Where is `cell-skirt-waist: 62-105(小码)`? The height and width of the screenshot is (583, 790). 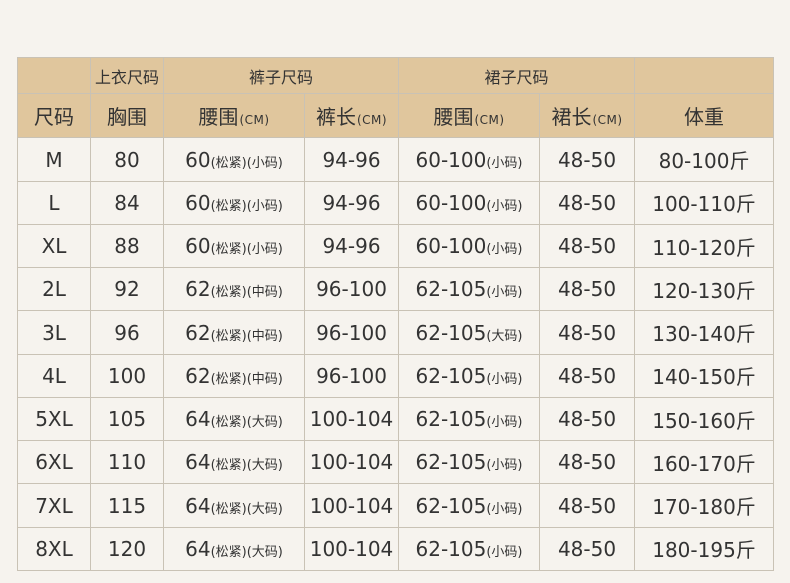 cell-skirt-waist: 62-105(小码) is located at coordinates (469, 462).